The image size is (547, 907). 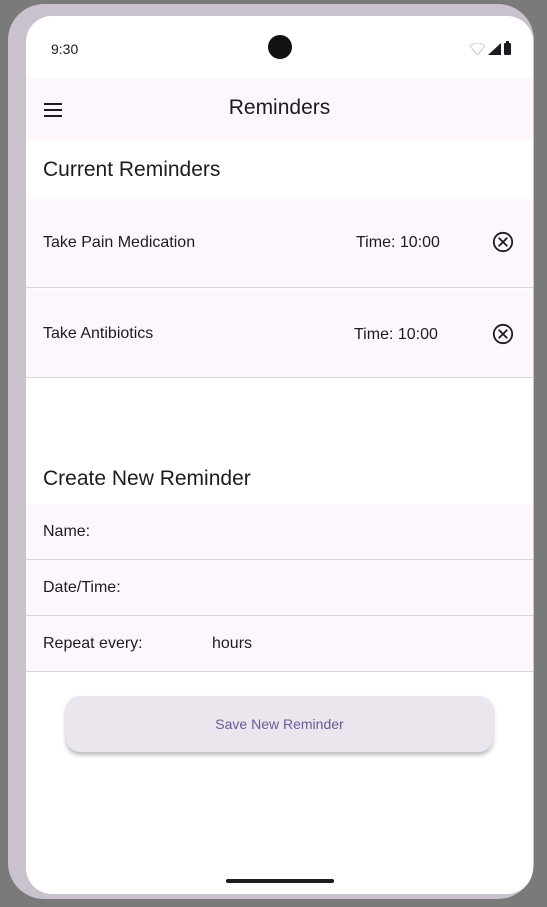 What do you see at coordinates (119, 242) in the screenshot?
I see `reminder-name: Take Pain Medication` at bounding box center [119, 242].